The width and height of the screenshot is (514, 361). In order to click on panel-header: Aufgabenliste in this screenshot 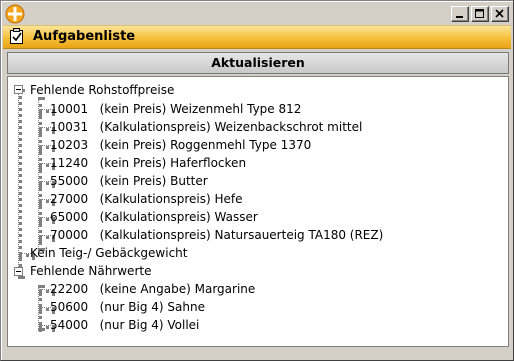, I will do `click(257, 37)`.